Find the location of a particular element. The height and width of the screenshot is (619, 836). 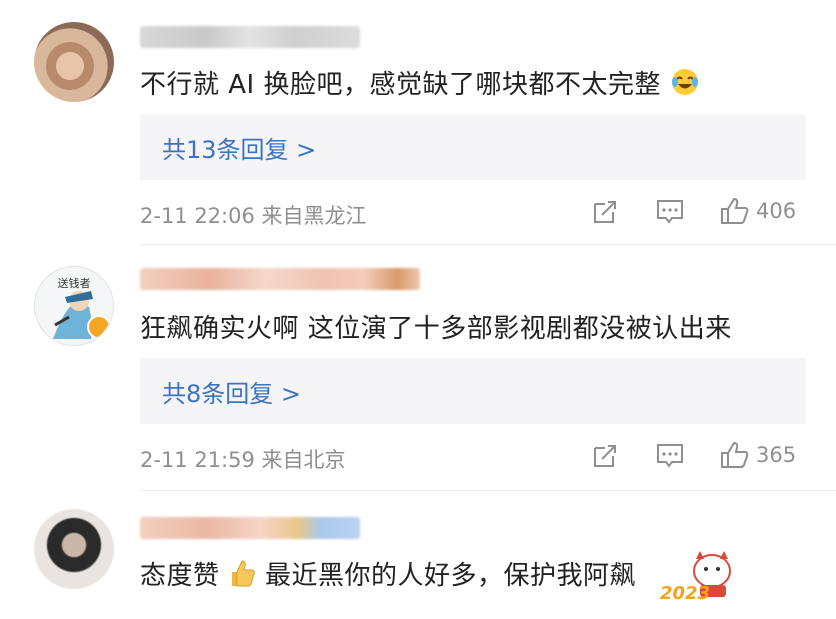

verified-badge is located at coordinates (99, 327).